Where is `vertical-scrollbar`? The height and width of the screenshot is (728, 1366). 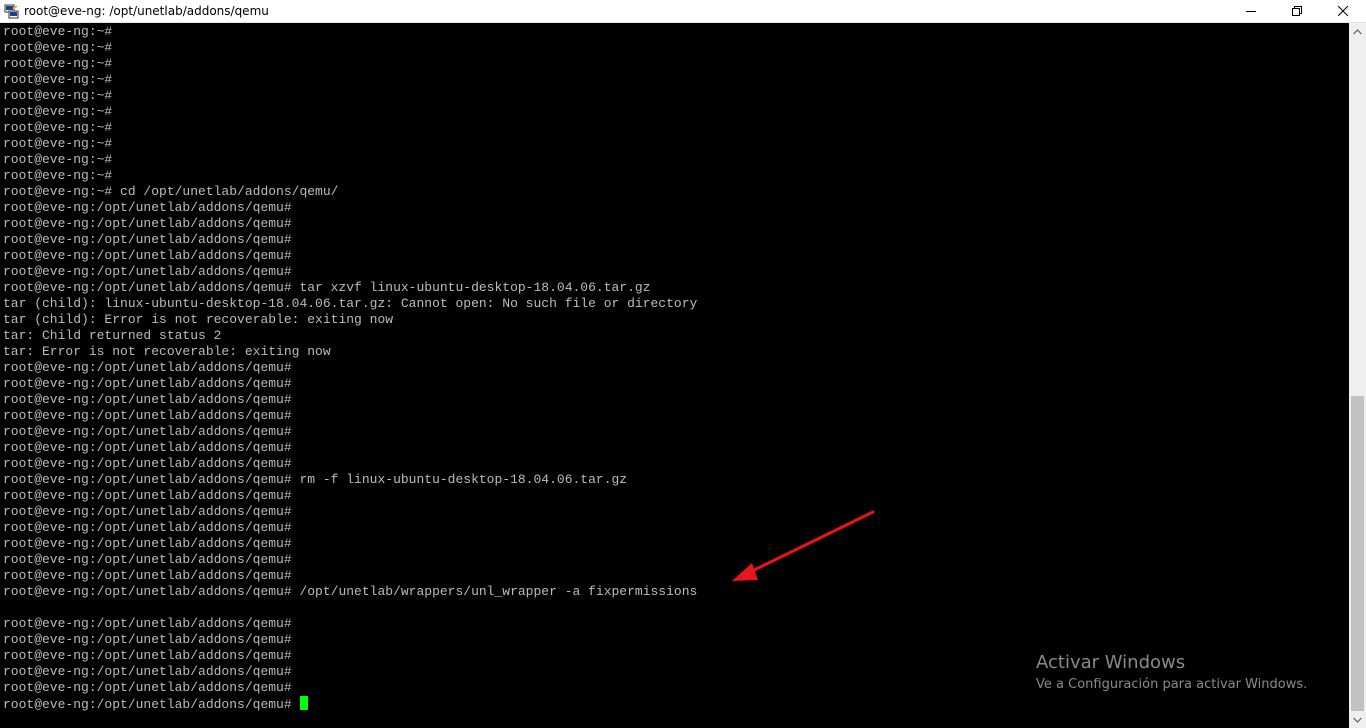
vertical-scrollbar is located at coordinates (1357, 375).